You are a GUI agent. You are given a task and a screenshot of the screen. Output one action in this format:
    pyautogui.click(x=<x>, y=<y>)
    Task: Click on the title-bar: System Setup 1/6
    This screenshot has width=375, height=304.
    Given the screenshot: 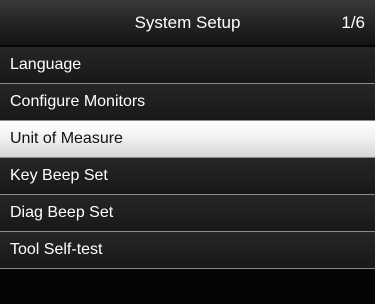 What is the action you would take?
    pyautogui.click(x=187, y=22)
    